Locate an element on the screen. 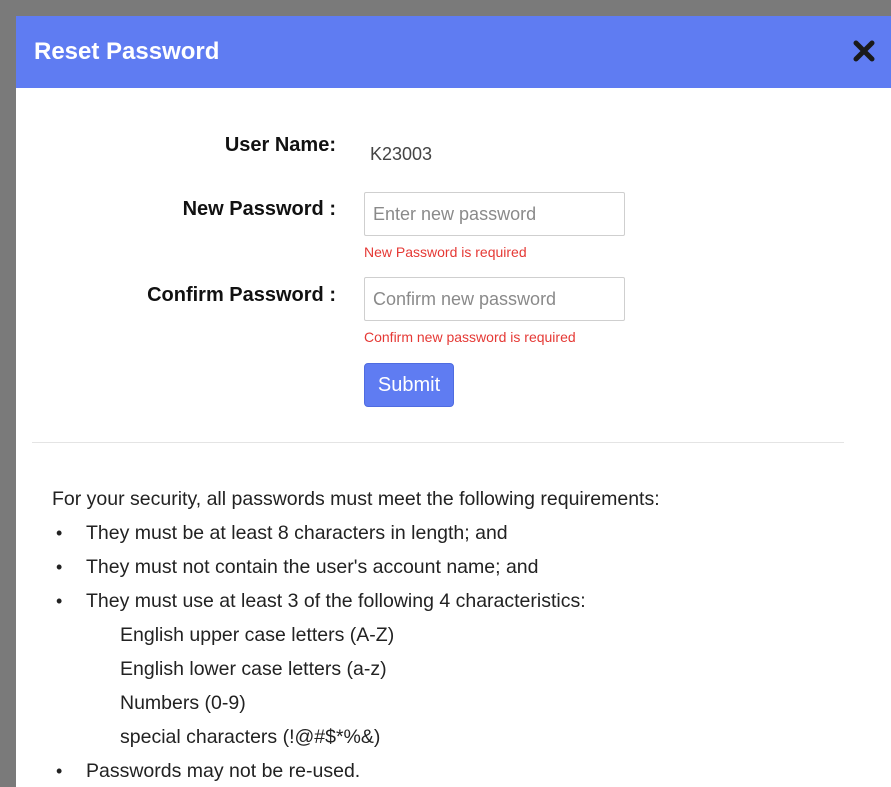  dialog-title: Reset Password is located at coordinates (127, 51).